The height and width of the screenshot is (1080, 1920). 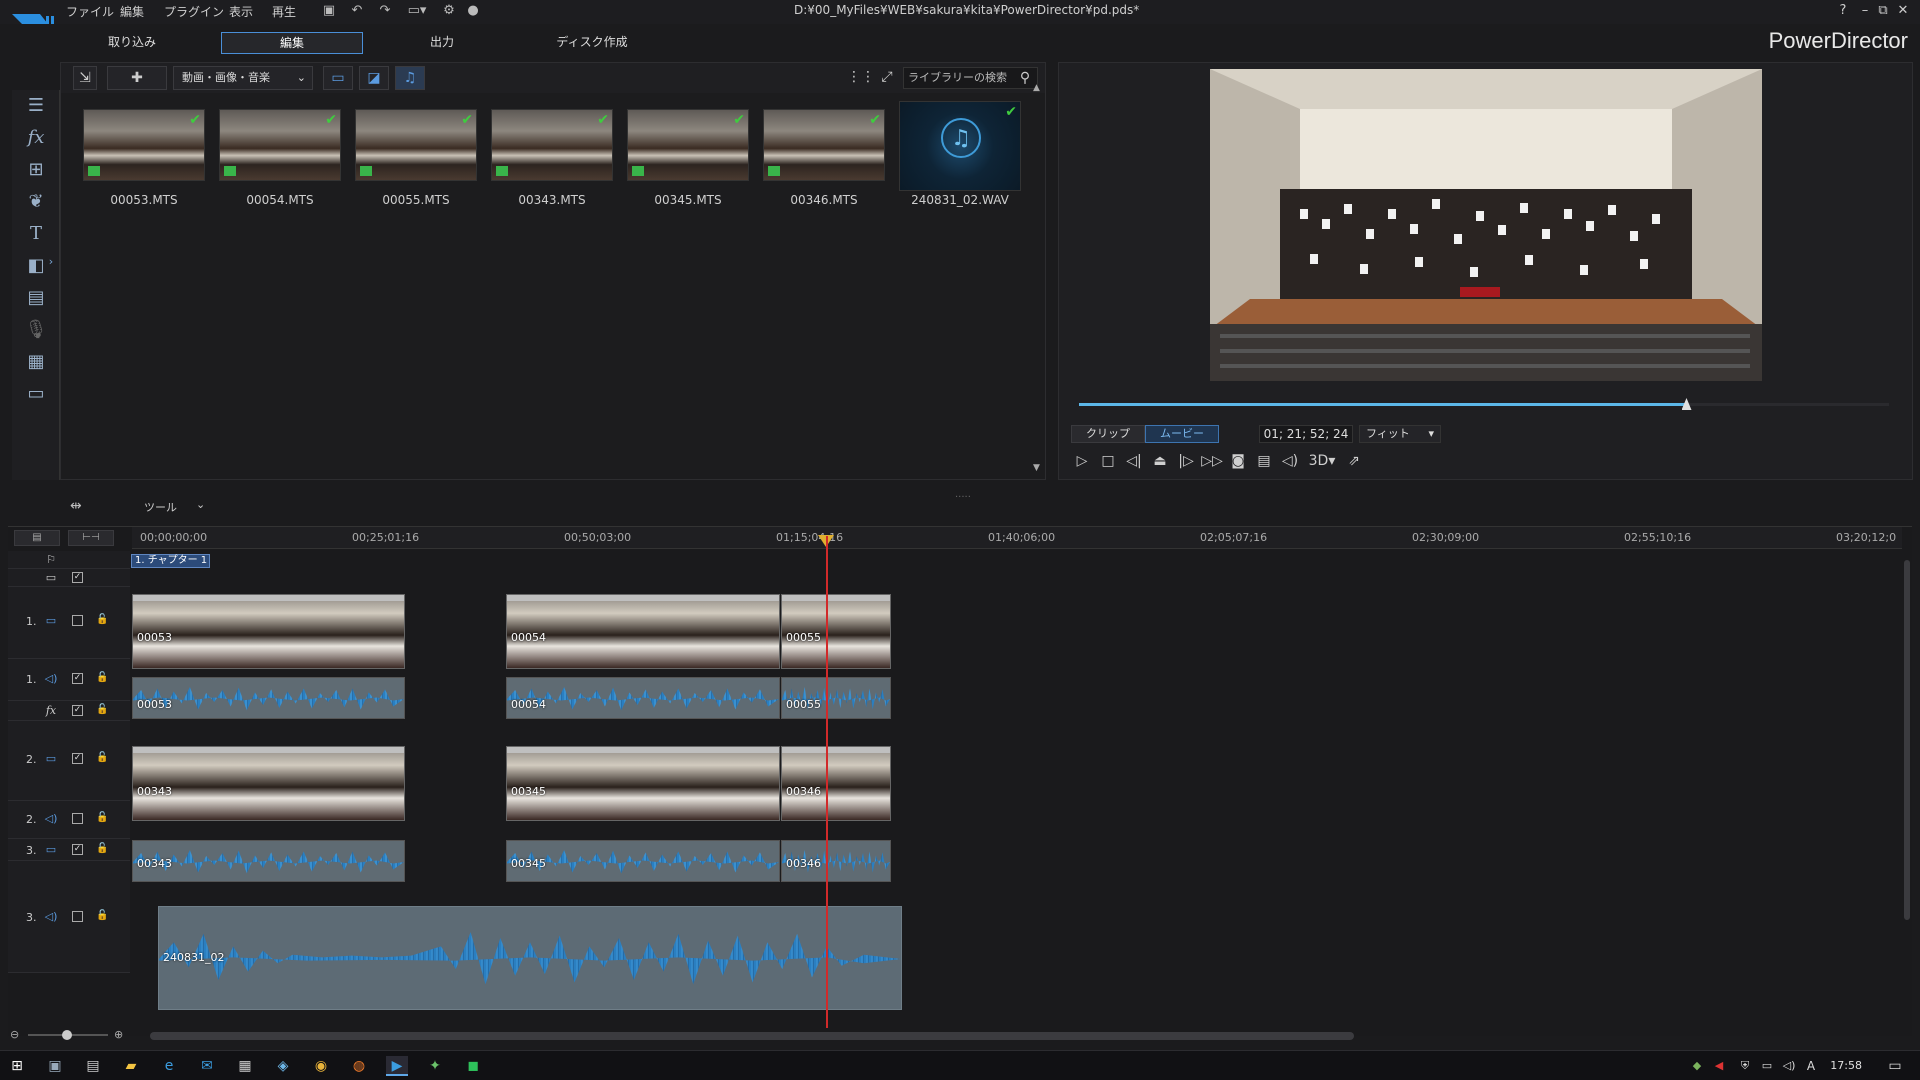 I want to click on audio-clip: 00346, so click(x=836, y=861).